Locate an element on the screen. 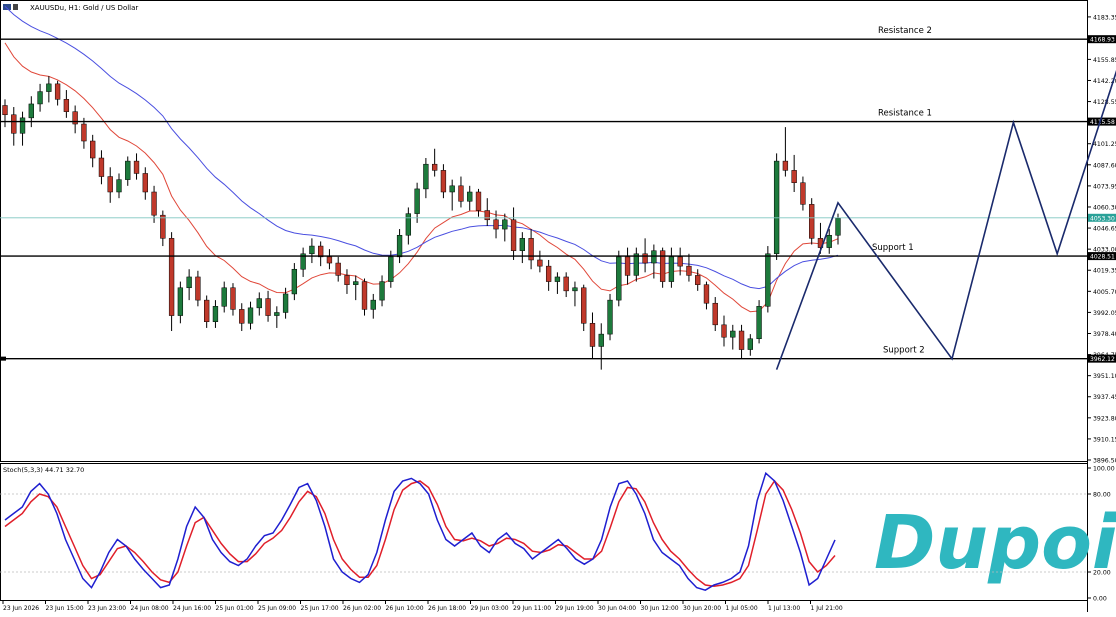  price-tick-label: 3910.15 is located at coordinates (1104, 439).